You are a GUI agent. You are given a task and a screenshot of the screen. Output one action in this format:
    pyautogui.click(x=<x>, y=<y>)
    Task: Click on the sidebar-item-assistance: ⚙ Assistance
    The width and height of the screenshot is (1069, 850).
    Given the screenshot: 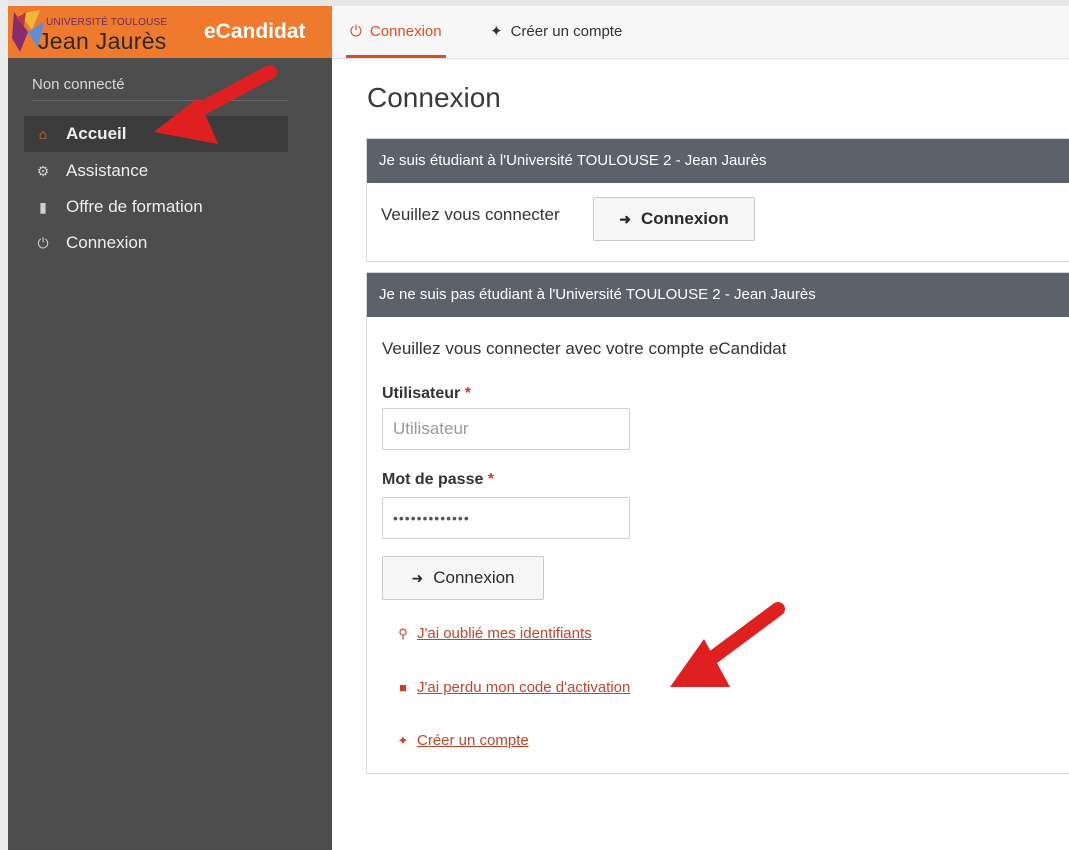 What is the action you would take?
    pyautogui.click(x=156, y=171)
    